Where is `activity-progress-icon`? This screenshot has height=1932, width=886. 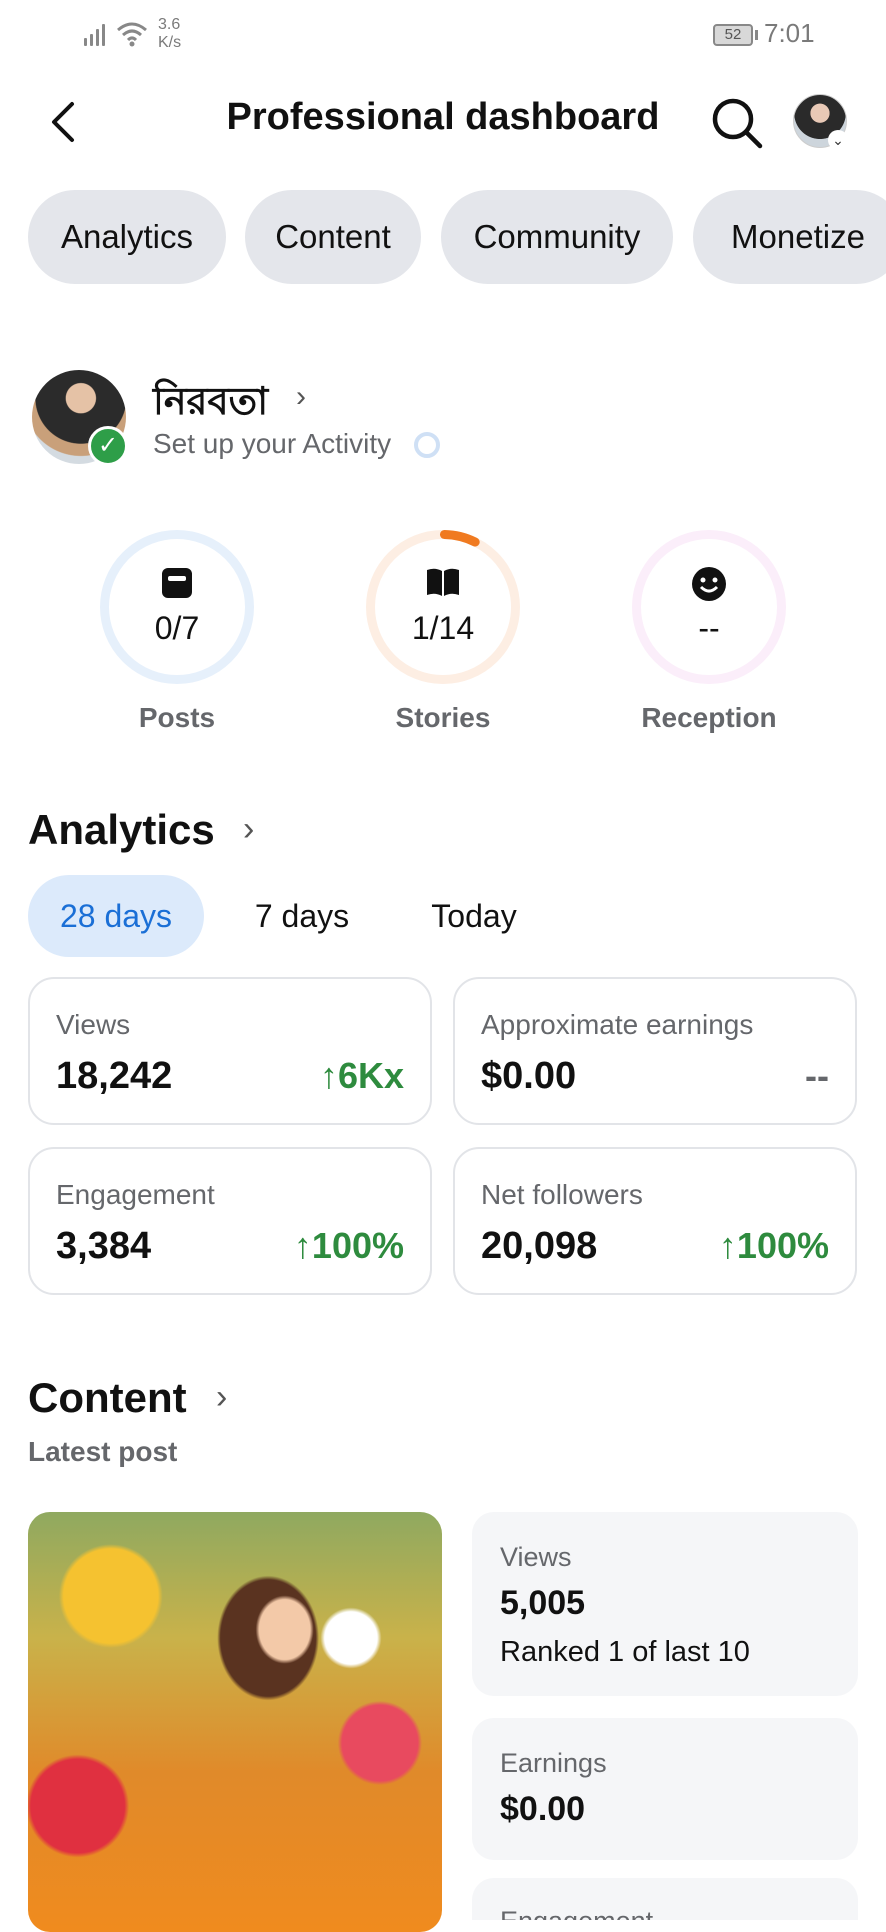
activity-progress-icon is located at coordinates (427, 445).